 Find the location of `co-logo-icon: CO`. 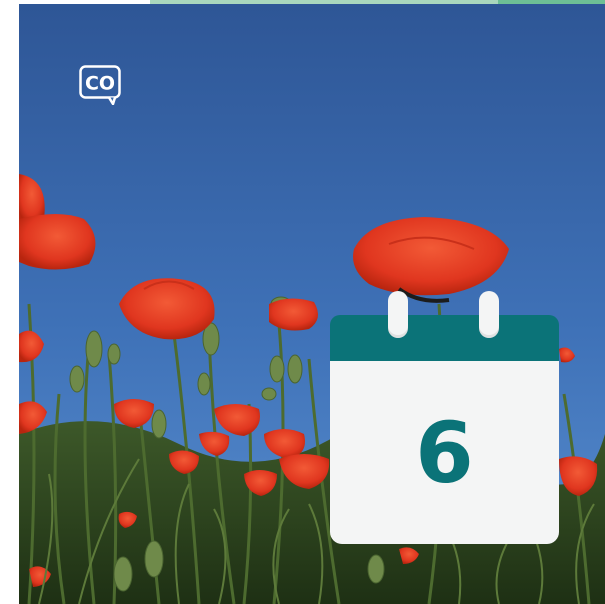

co-logo-icon: CO is located at coordinates (100, 85).